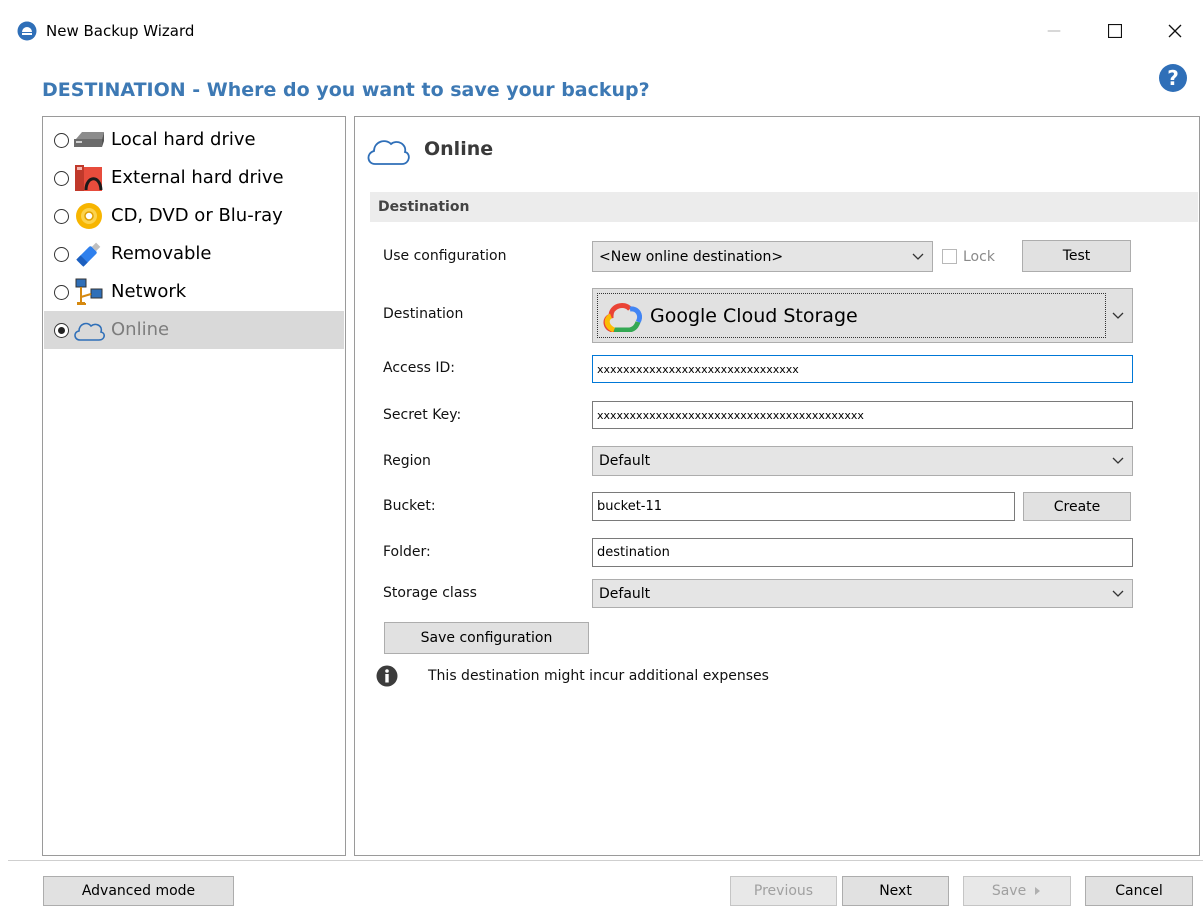 This screenshot has height=915, width=1203. I want to click on region-value: Default, so click(625, 461).